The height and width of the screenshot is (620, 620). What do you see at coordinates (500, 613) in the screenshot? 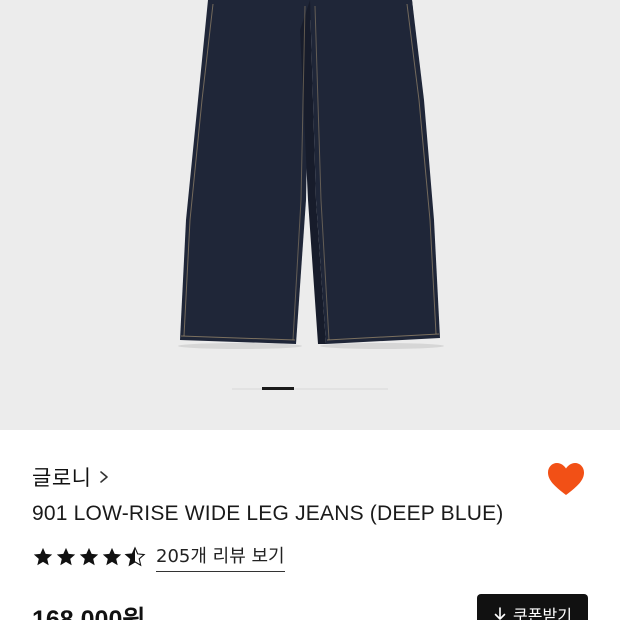
I see `arrow-down-icon` at bounding box center [500, 613].